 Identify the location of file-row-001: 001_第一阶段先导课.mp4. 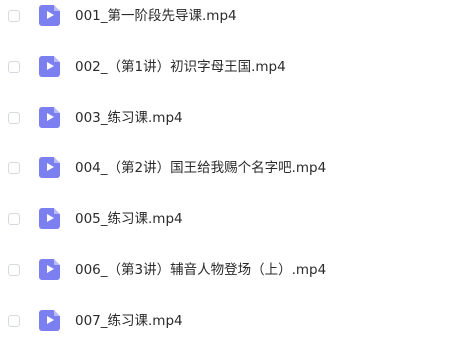
(232, 22).